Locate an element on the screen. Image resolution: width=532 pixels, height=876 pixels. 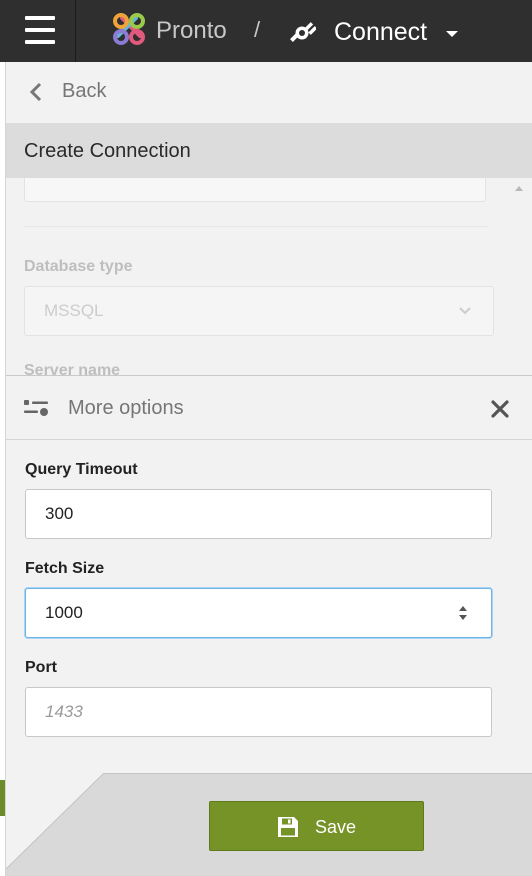
previous-field is located at coordinates (255, 190).